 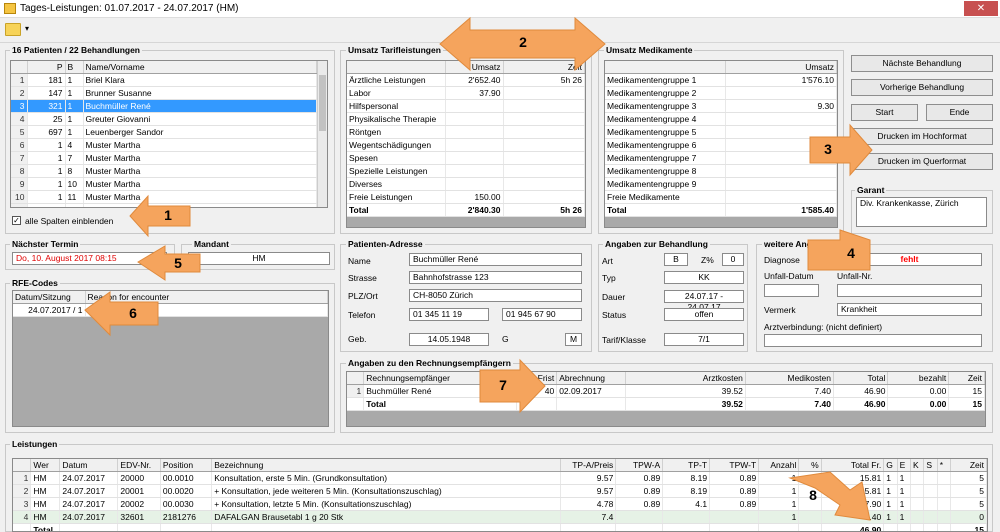 I want to click on annotation-badge: 6, so click(x=133, y=313).